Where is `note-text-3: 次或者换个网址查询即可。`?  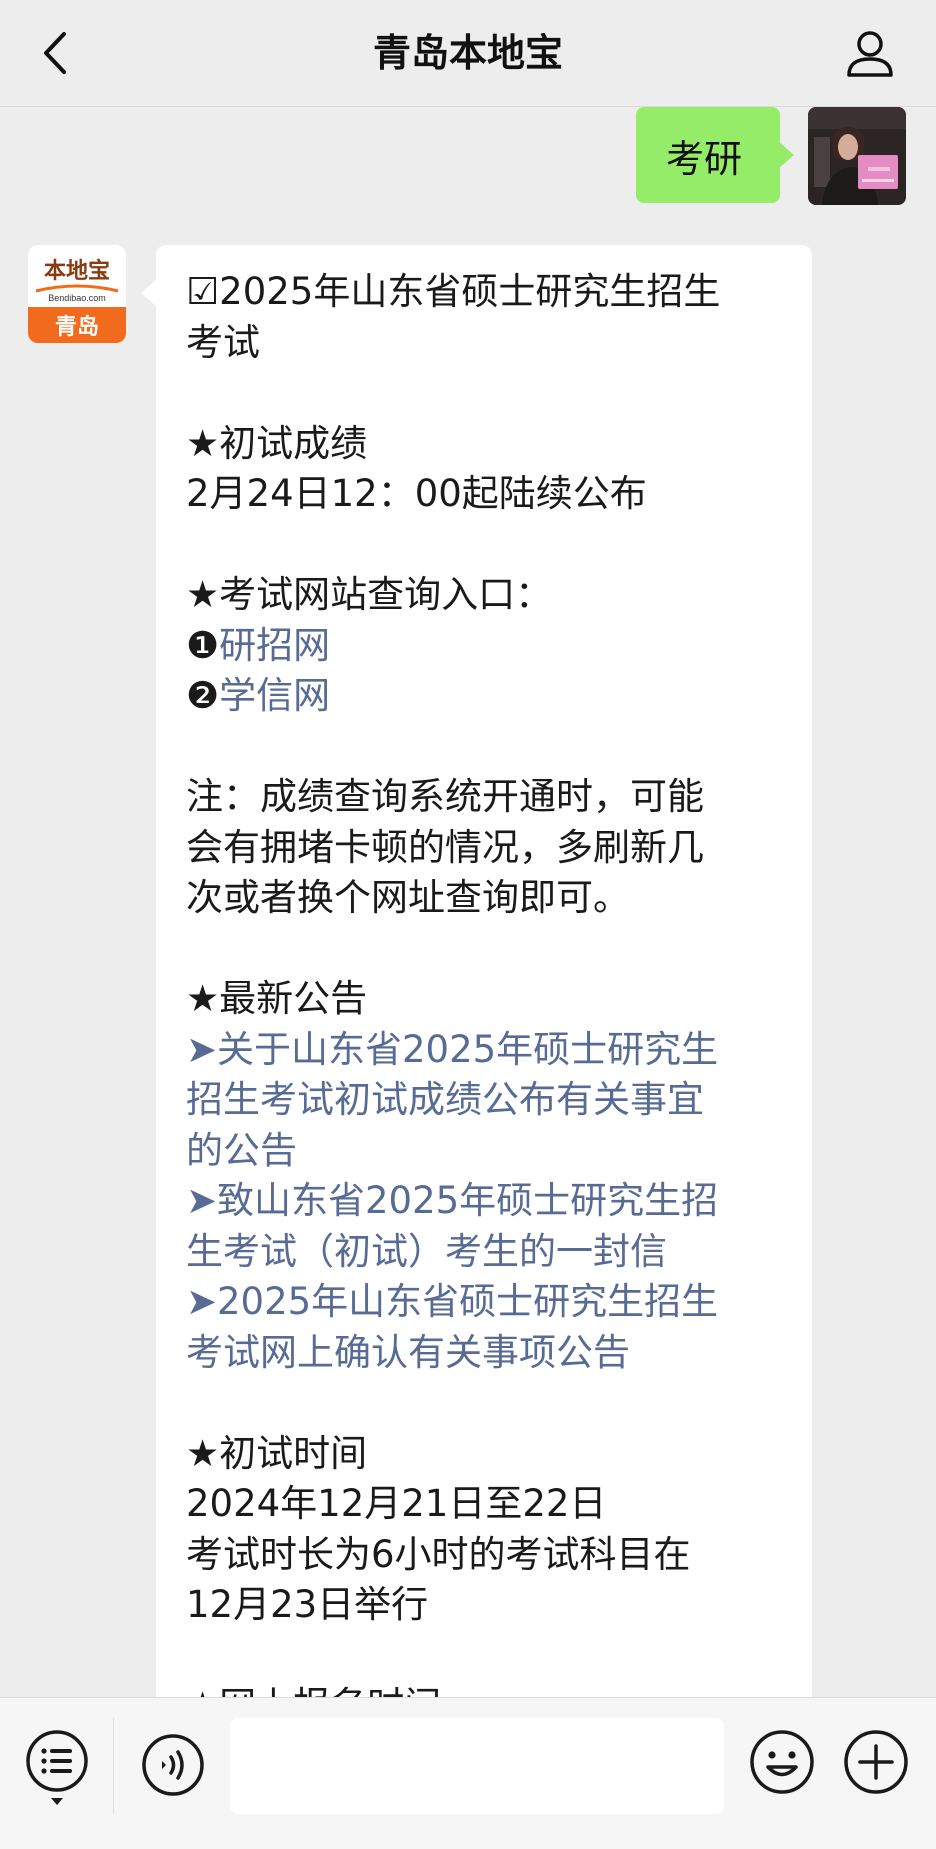 note-text-3: 次或者换个网址查询即可。 is located at coordinates (408, 897).